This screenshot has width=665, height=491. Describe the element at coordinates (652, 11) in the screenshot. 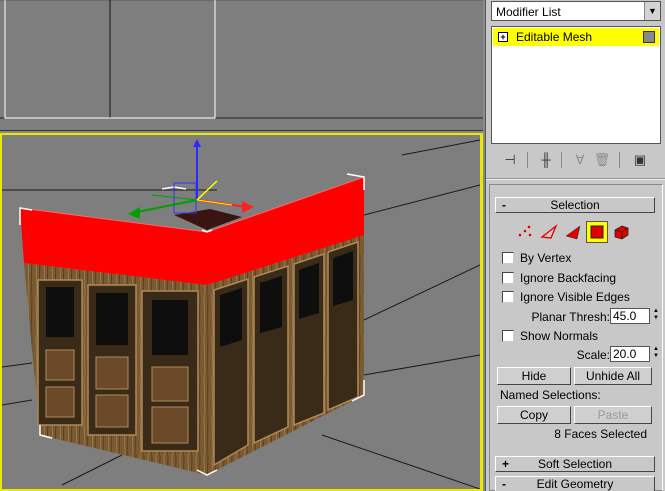

I see `chevron-down-icon: ▼` at that location.